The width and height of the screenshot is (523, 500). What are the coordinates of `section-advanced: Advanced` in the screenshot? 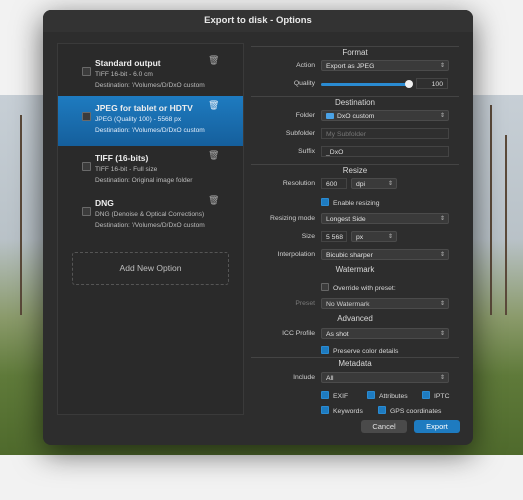 It's located at (355, 318).